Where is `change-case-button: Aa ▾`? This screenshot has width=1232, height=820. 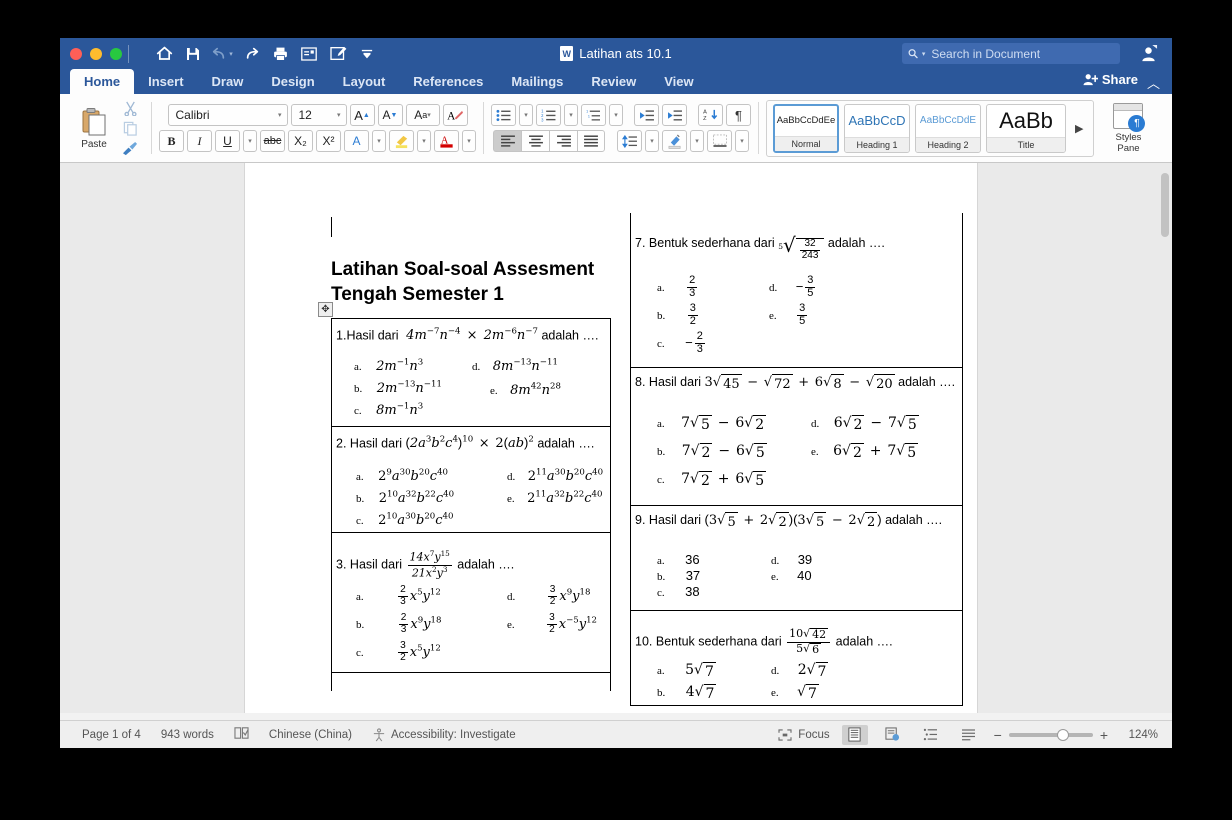 change-case-button: Aa ▾ is located at coordinates (422, 115).